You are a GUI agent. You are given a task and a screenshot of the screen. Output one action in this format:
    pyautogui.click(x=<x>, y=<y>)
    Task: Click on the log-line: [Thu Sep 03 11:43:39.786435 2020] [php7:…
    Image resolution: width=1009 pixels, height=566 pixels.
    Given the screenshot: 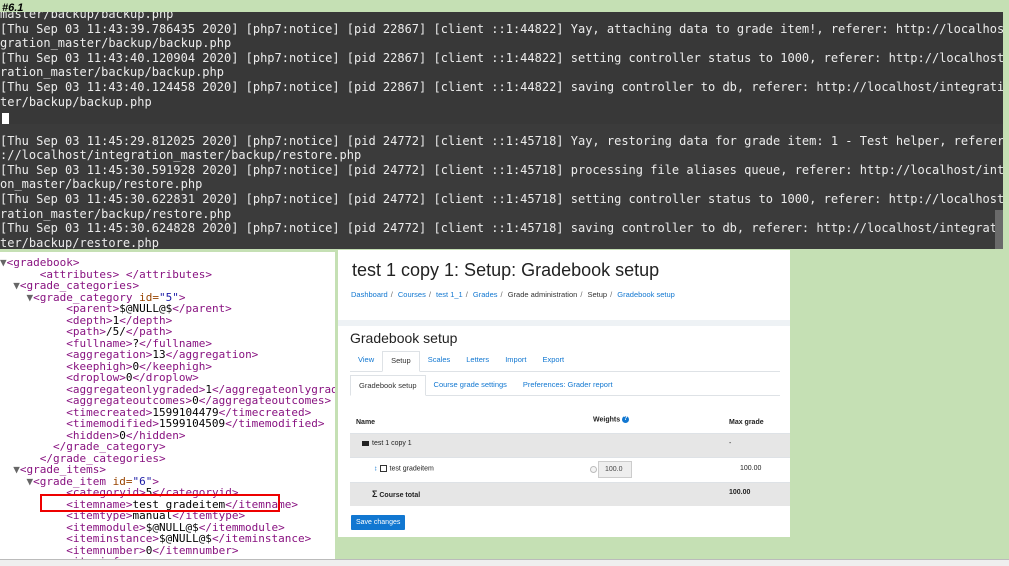 What is the action you would take?
    pyautogui.click(x=501, y=28)
    